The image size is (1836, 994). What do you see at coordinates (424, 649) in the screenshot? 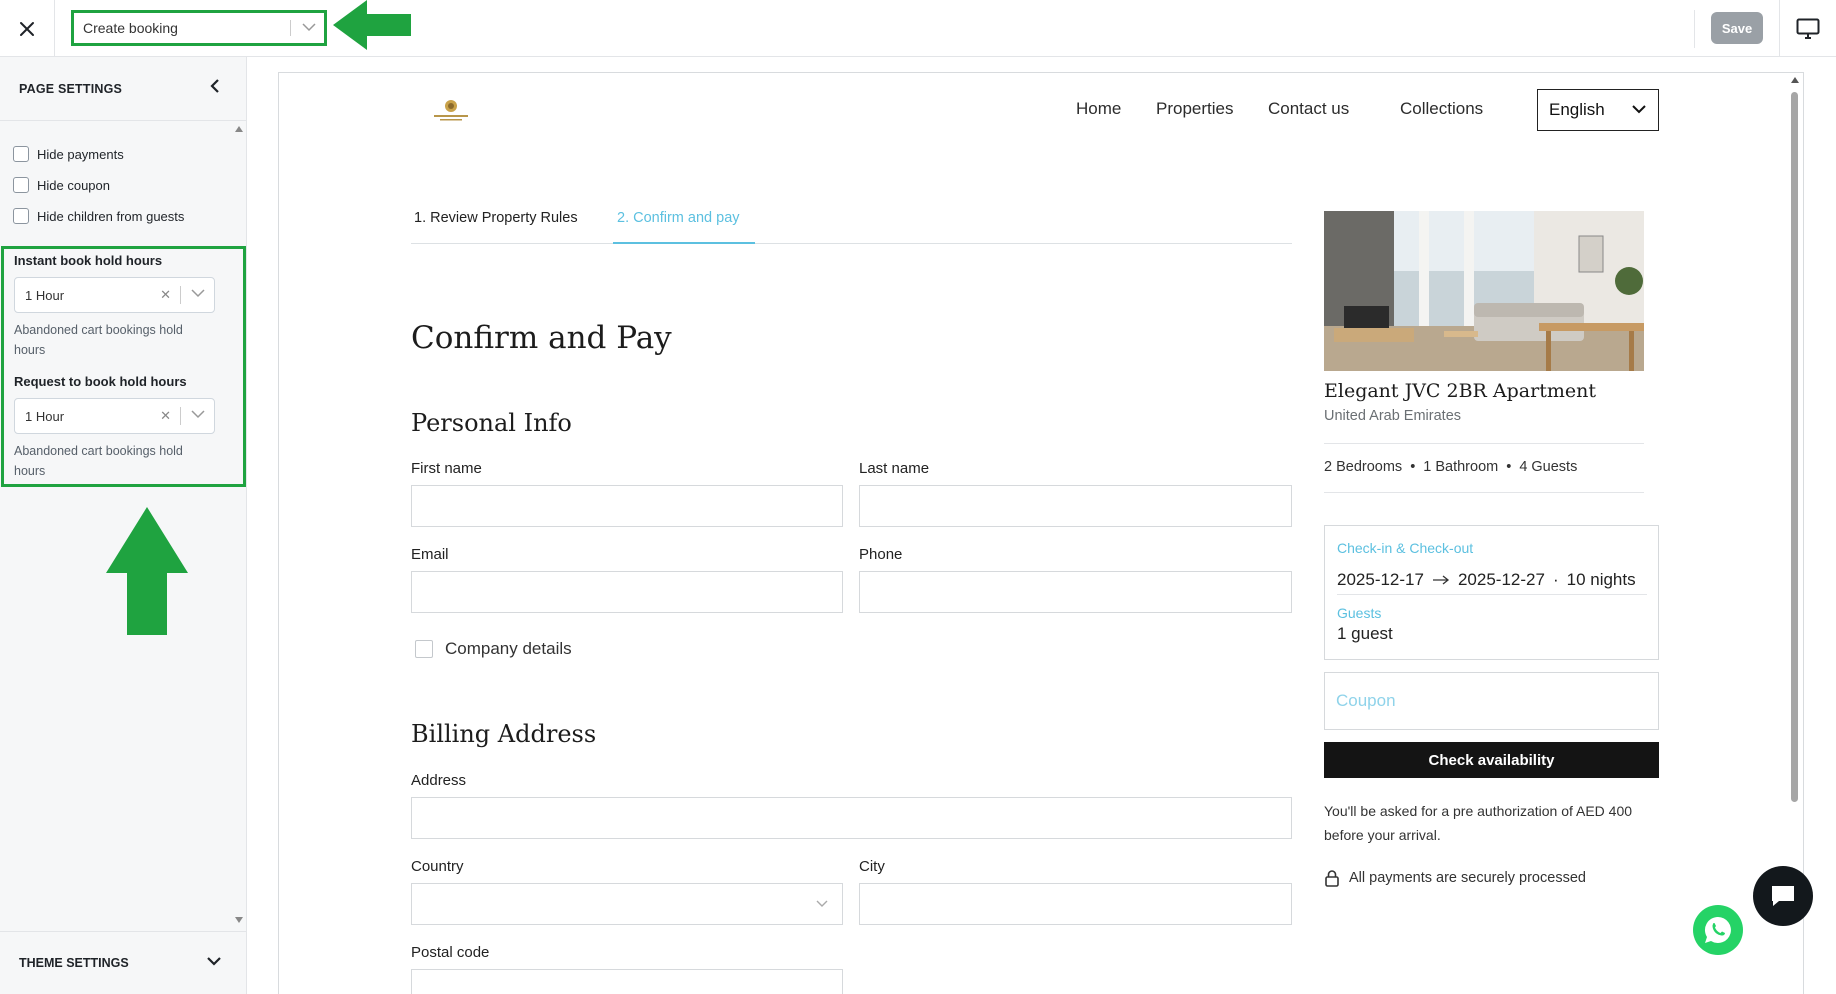
I see `company-details-checkbox` at bounding box center [424, 649].